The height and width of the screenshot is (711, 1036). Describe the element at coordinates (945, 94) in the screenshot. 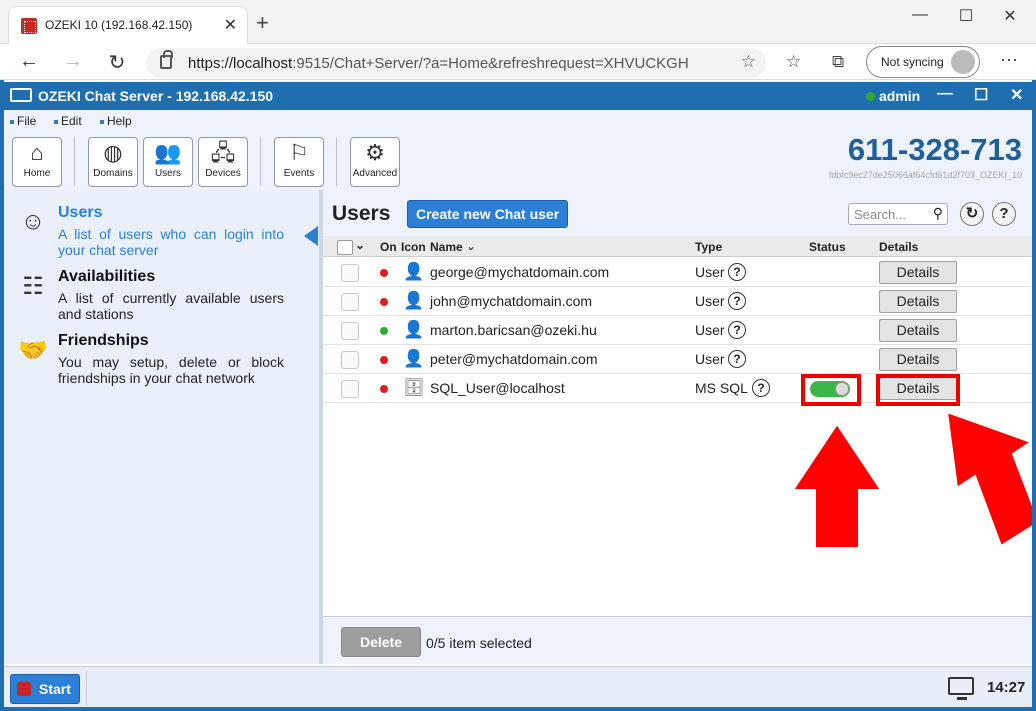

I see `app-minimize-button: —` at that location.